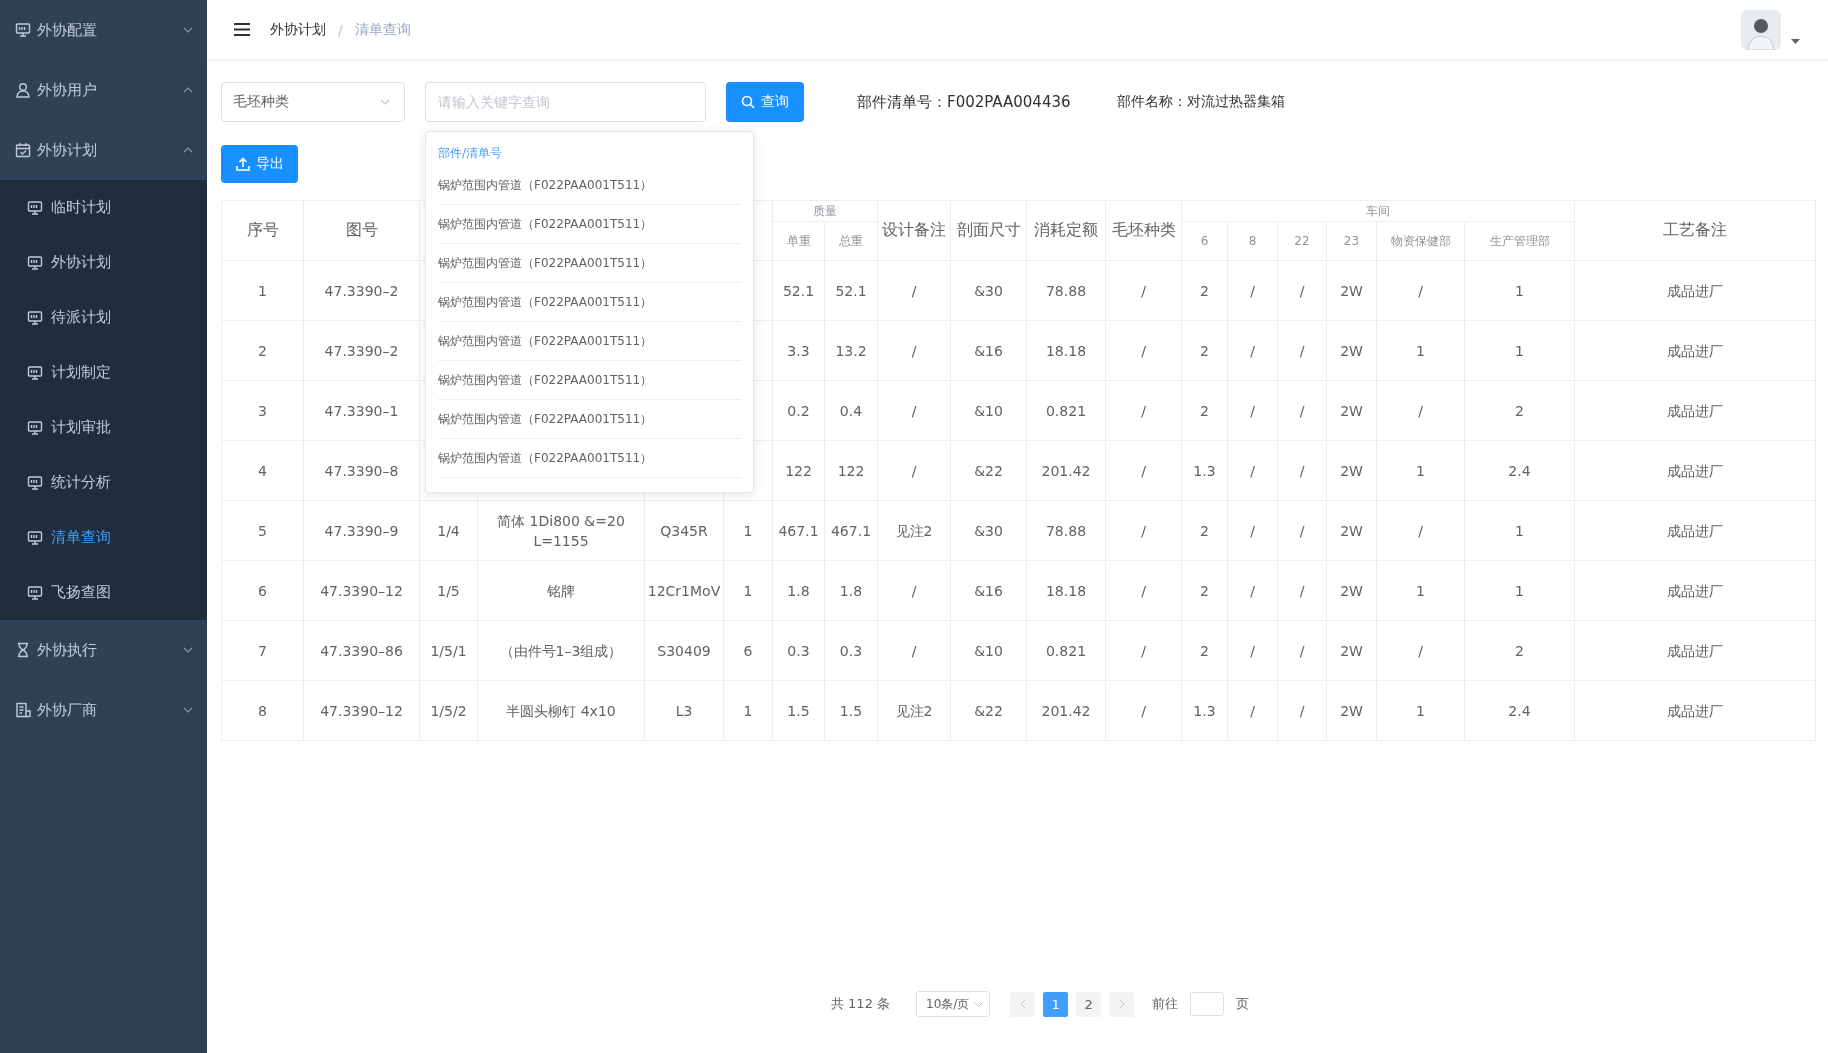 Image resolution: width=1828 pixels, height=1053 pixels. Describe the element at coordinates (979, 1004) in the screenshot. I see `chevron-icon` at that location.